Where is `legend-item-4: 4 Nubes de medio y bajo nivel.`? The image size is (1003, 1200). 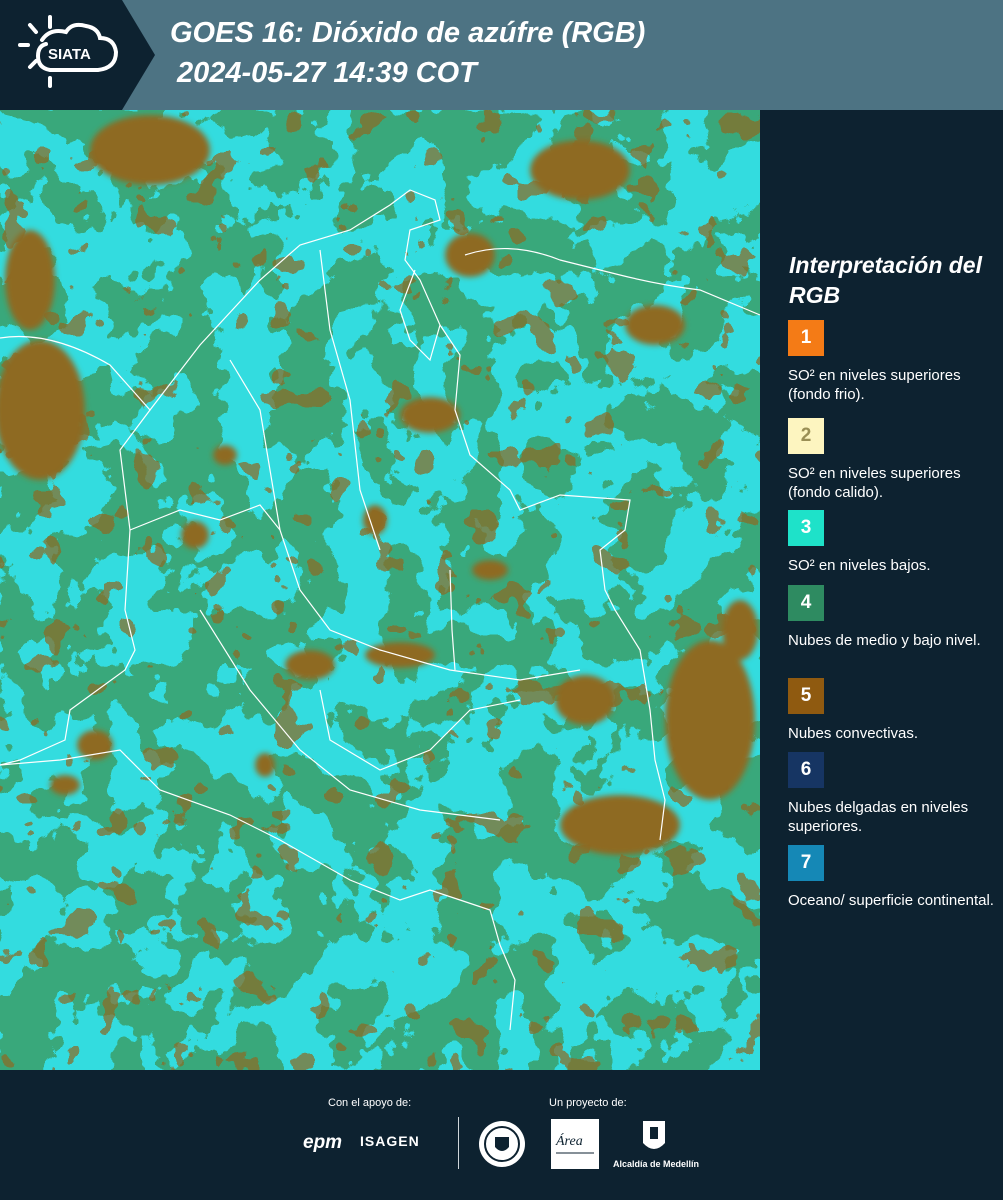
legend-item-4: 4 Nubes de medio y bajo nivel. is located at coordinates (893, 617).